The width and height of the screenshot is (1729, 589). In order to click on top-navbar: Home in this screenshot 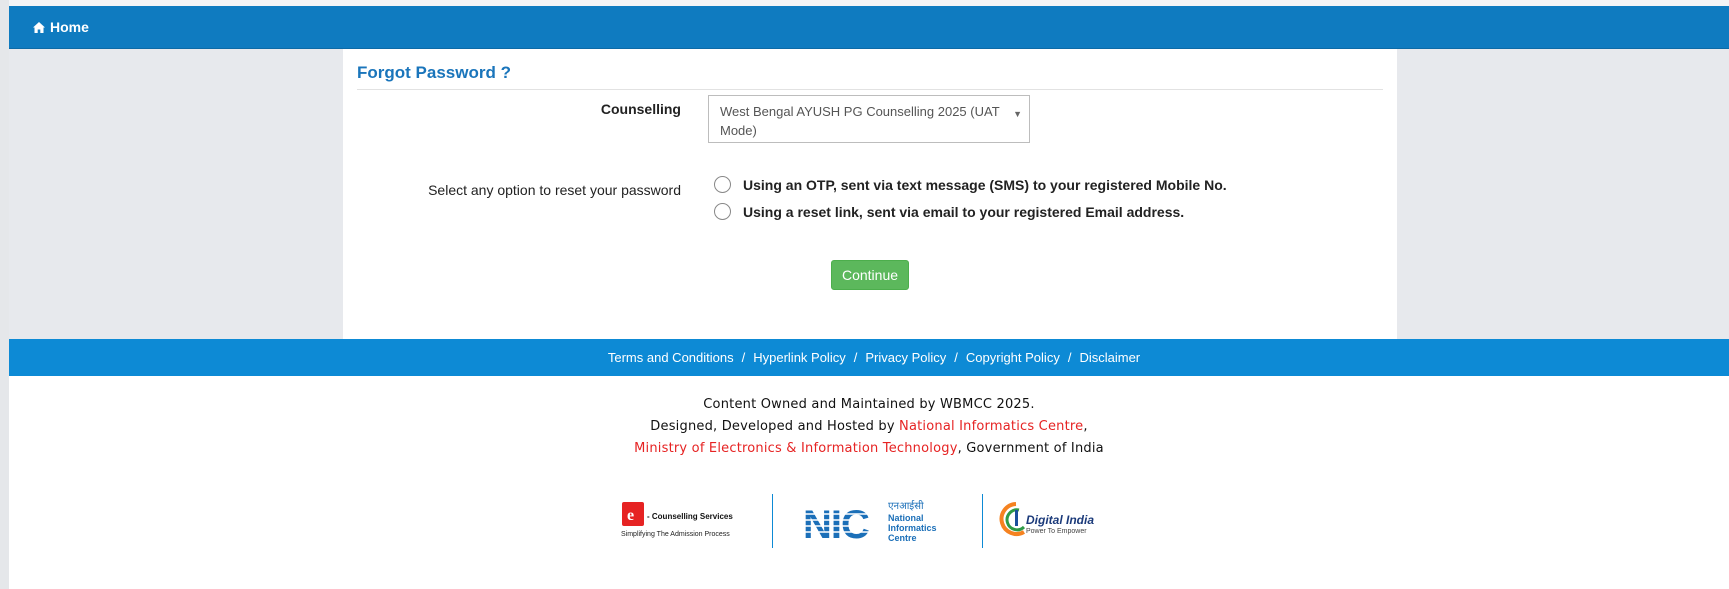, I will do `click(869, 27)`.